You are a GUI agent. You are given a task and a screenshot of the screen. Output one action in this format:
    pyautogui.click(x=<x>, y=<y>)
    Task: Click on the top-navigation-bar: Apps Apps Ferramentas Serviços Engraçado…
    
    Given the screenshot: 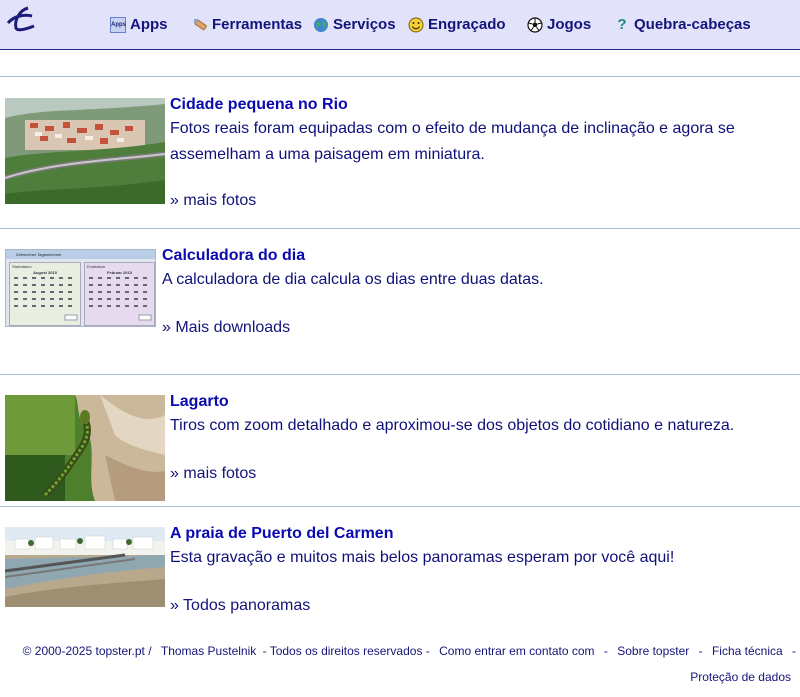 What is the action you would take?
    pyautogui.click(x=400, y=25)
    